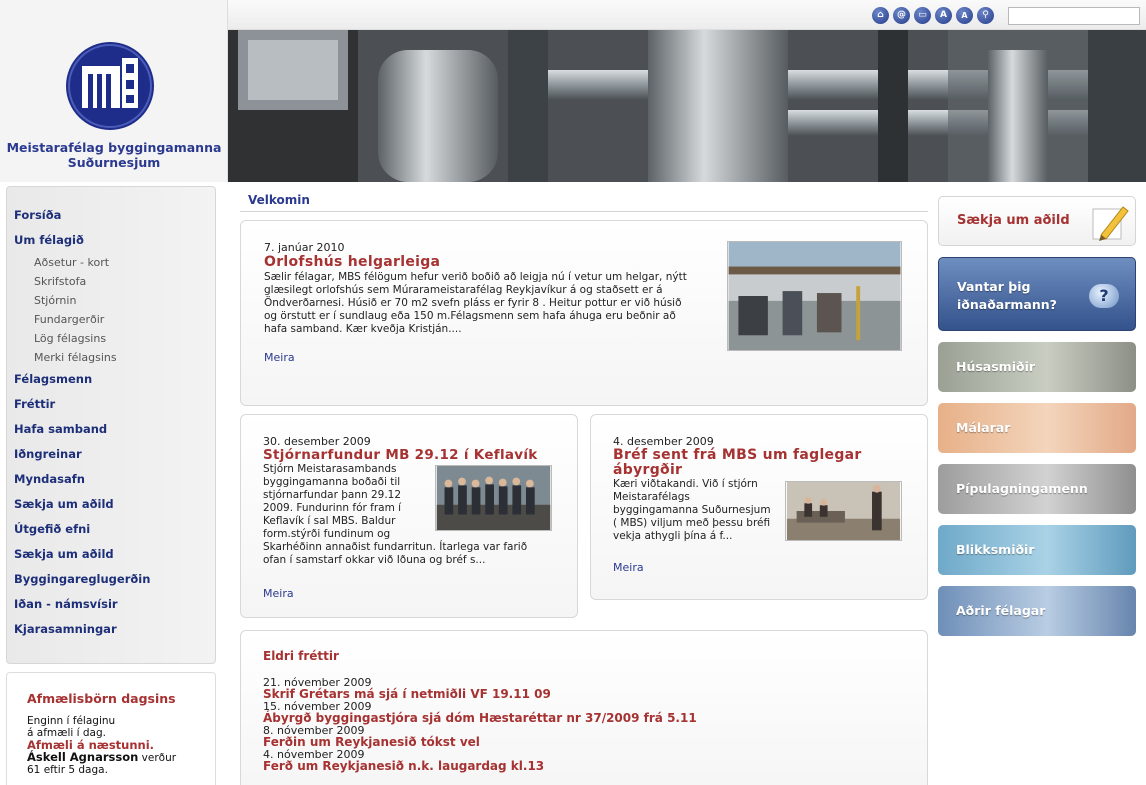 The image size is (1146, 785). I want to click on toolbar-icons: ⌂ @ ▭ A A ⚲, so click(933, 15).